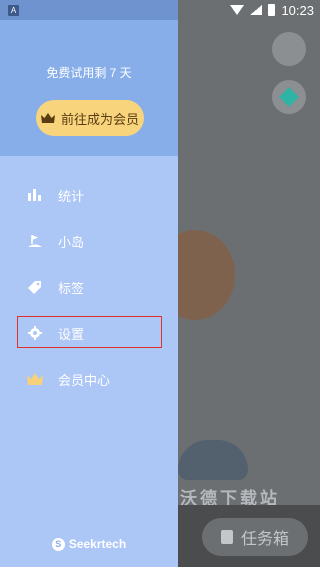 Image resolution: width=320 pixels, height=567 pixels. I want to click on wifi-icon, so click(237, 10).